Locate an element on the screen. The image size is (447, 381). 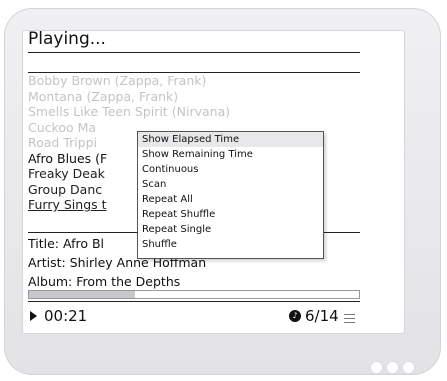
playlist-item: Bobby Brown (Zappa, Frank) is located at coordinates (194, 81).